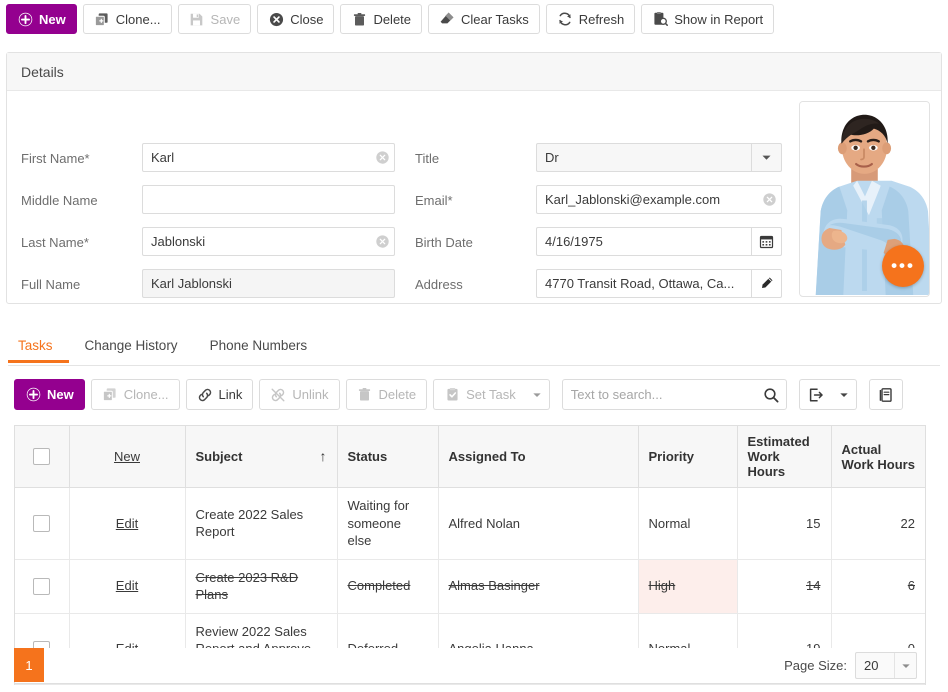 This screenshot has height=692, width=948. Describe the element at coordinates (484, 19) in the screenshot. I see `clear-tasks-button: Clear Tasks` at that location.